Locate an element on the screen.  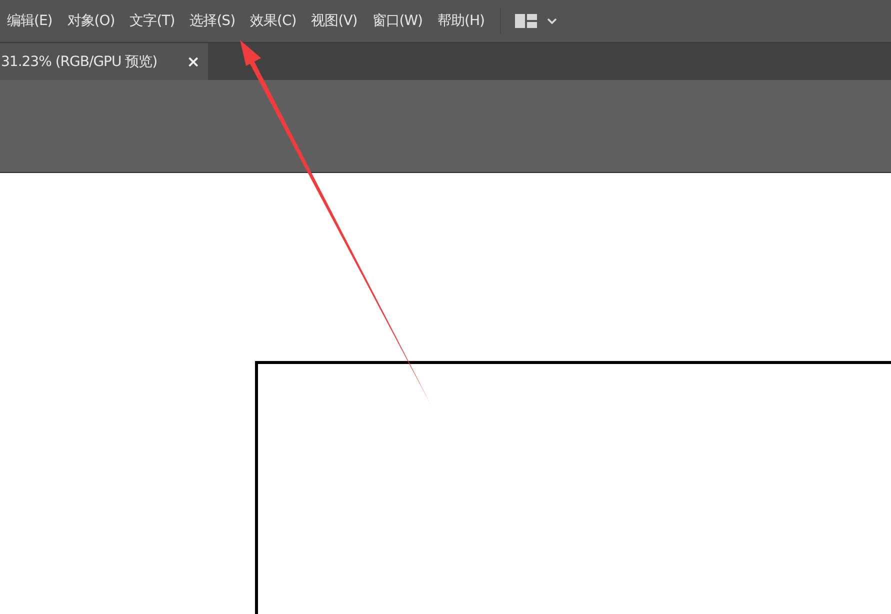
document-tab: 31.23% (RGB/GPU 预览) × is located at coordinates (104, 61).